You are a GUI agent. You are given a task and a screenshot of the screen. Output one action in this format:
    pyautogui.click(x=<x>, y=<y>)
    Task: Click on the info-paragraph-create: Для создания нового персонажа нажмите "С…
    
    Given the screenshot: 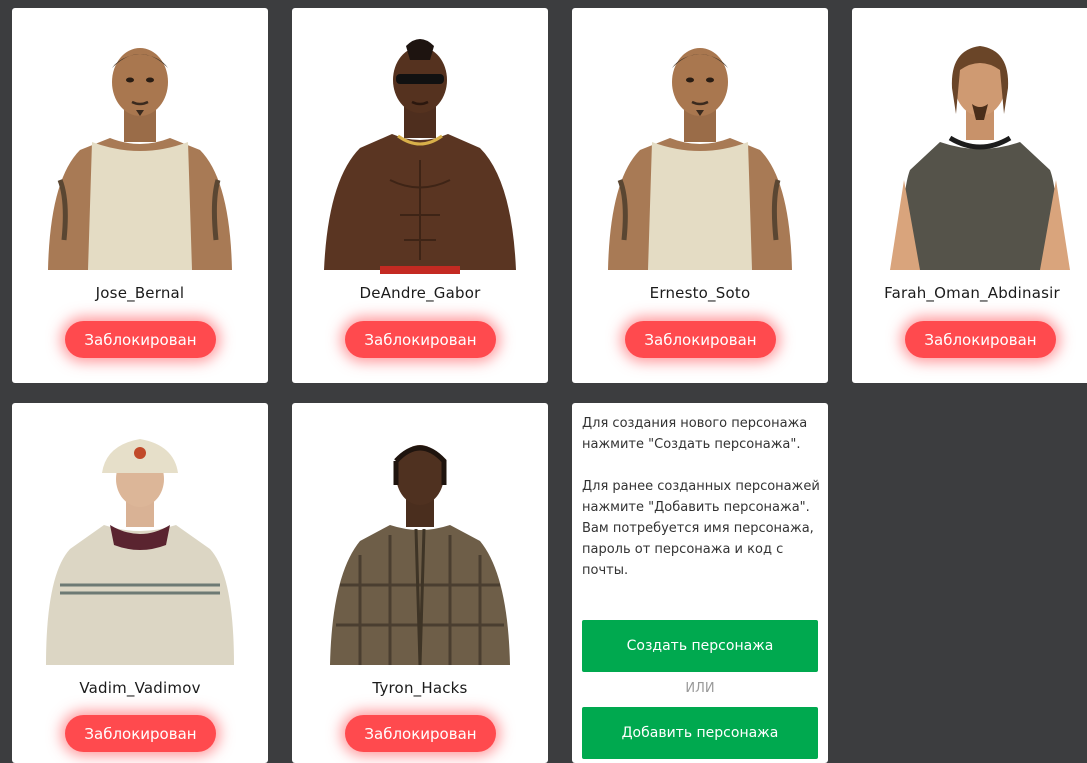 What is the action you would take?
    pyautogui.click(x=695, y=434)
    